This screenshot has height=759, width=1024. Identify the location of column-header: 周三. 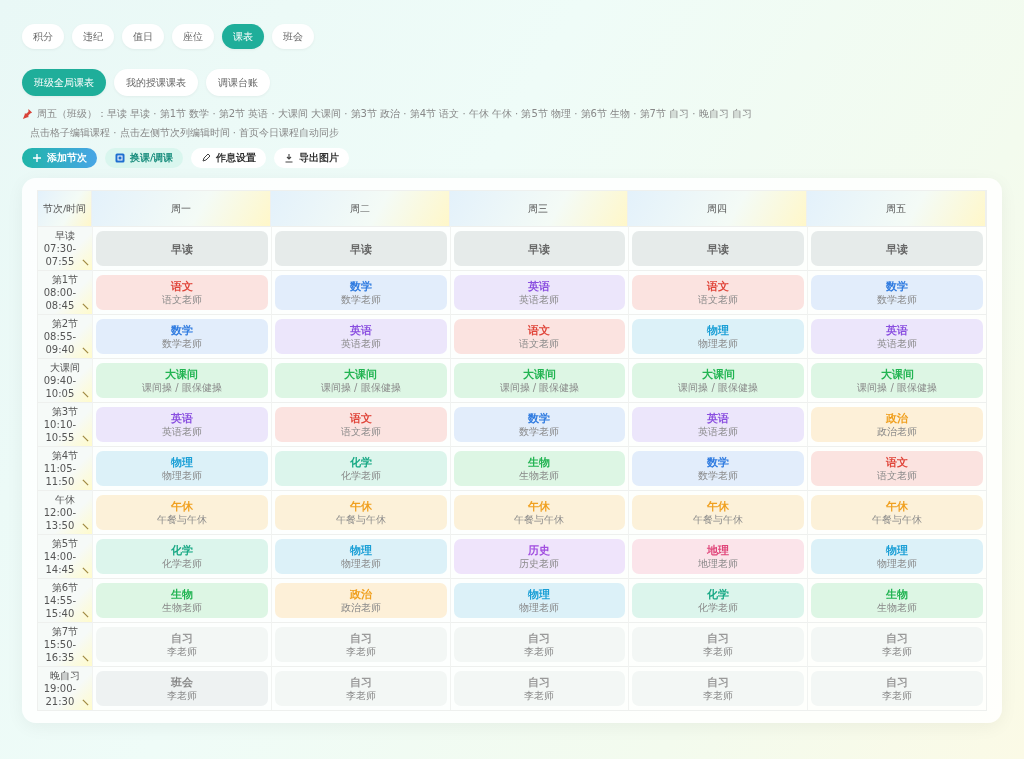
(539, 209).